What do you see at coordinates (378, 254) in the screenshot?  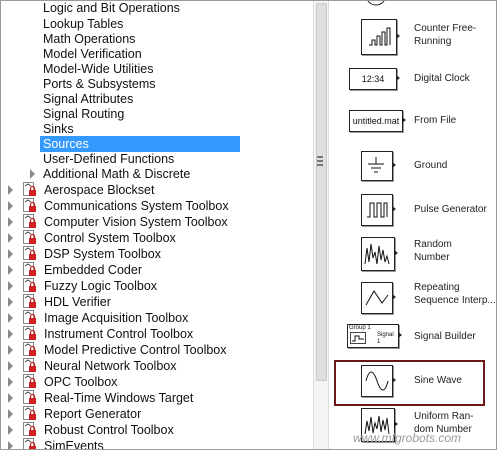 I see `random-number-icon` at bounding box center [378, 254].